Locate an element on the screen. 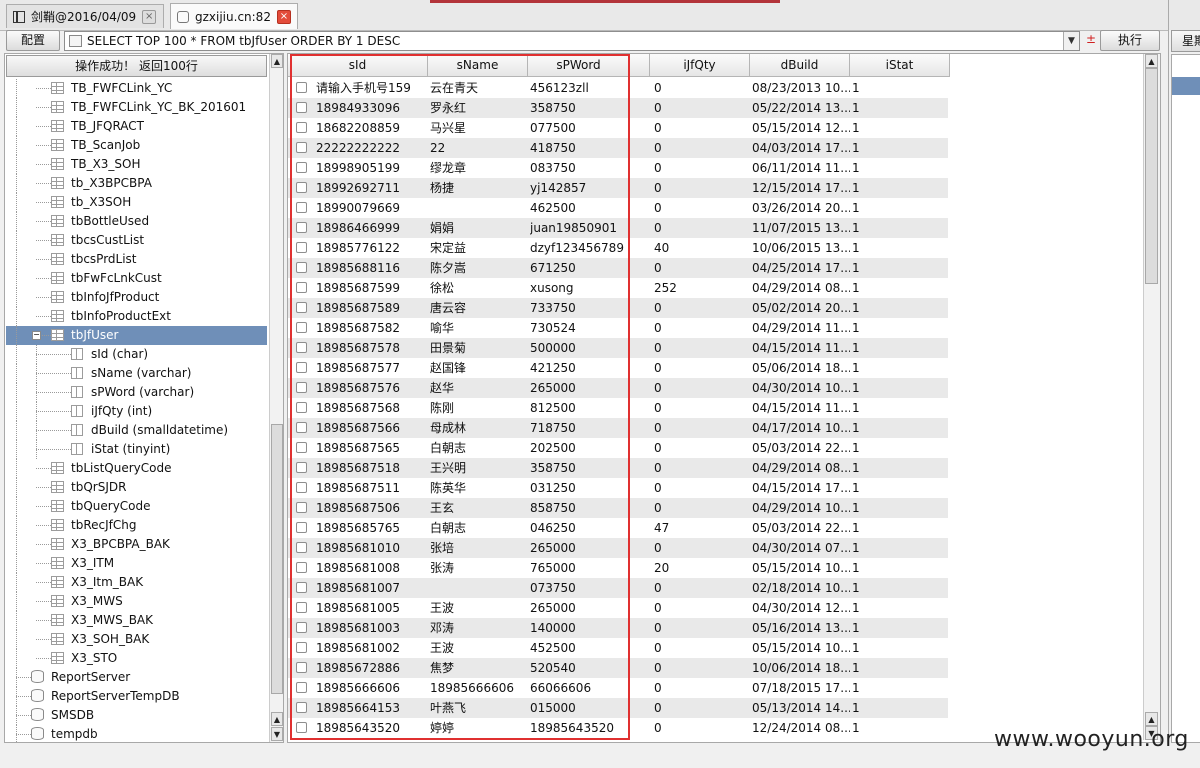 Image resolution: width=1200 pixels, height=768 pixels. table-row: 22222222222 22 418750 0 04/03/2014 17... 1 is located at coordinates (618, 148).